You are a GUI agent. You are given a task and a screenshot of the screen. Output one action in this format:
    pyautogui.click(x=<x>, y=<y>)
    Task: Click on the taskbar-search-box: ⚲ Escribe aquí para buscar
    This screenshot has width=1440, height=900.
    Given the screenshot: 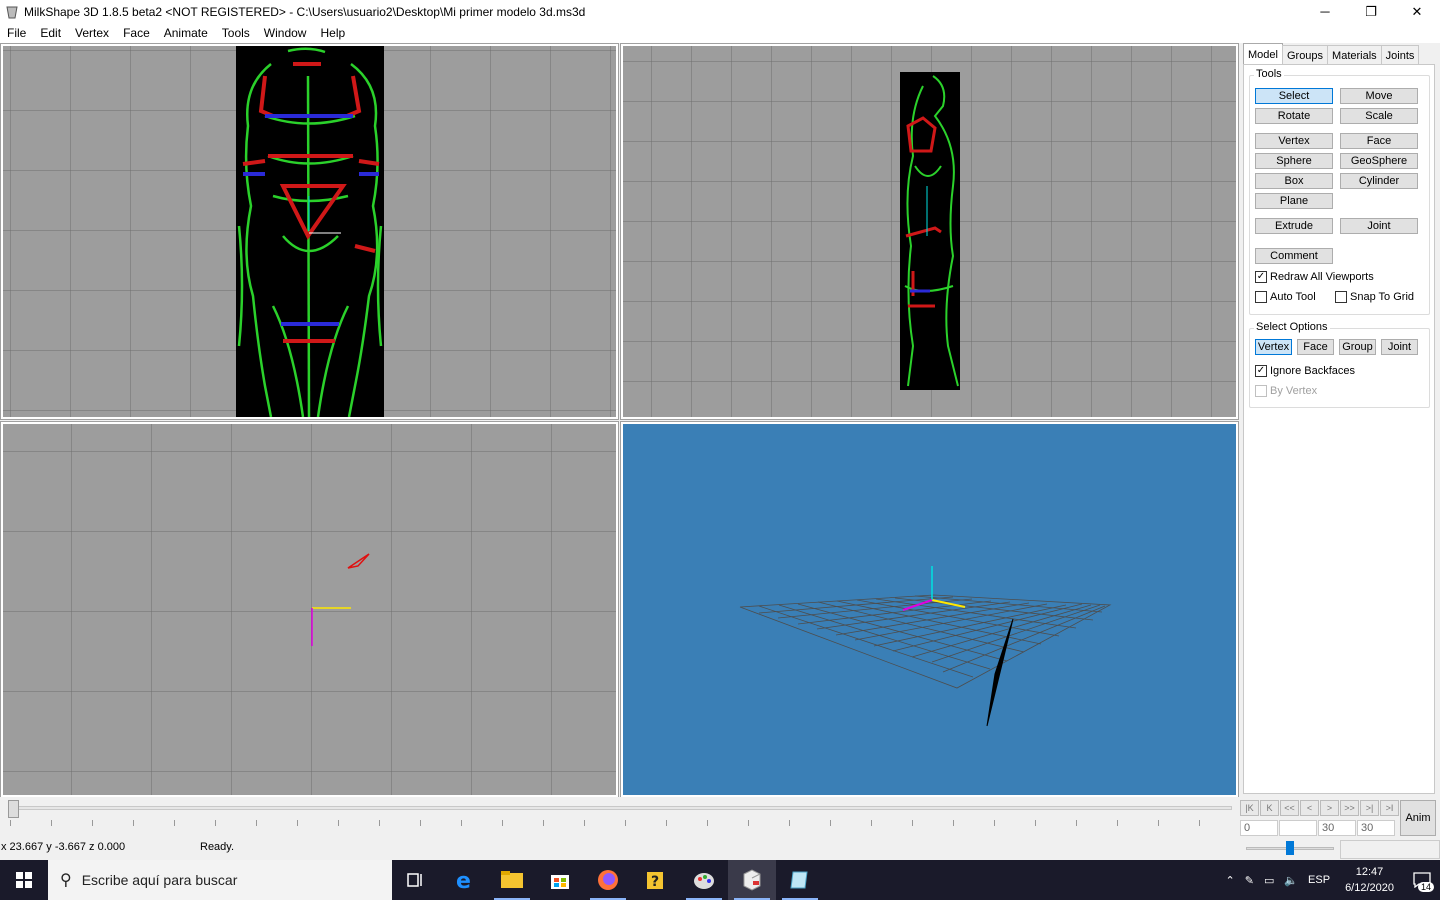 What is the action you would take?
    pyautogui.click(x=220, y=880)
    